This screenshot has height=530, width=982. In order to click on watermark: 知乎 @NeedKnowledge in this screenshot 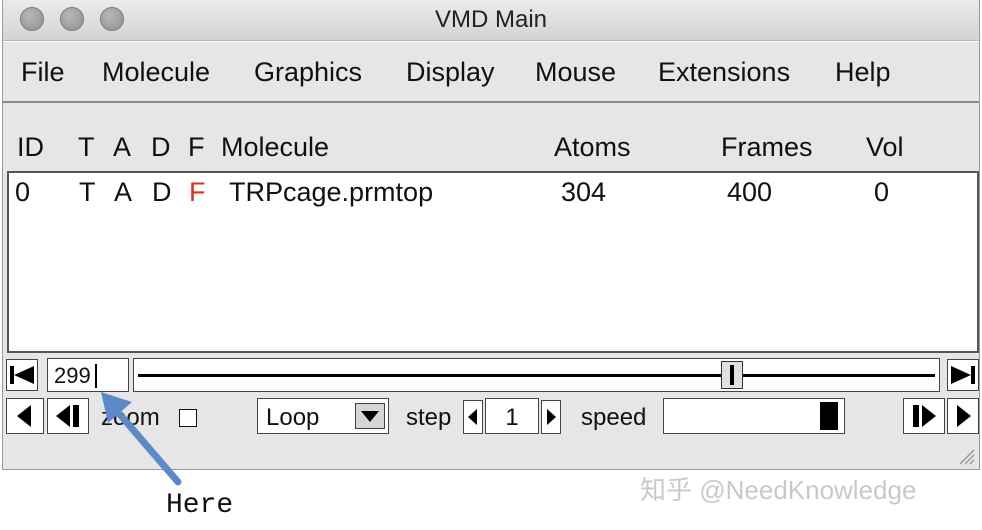, I will do `click(778, 490)`.